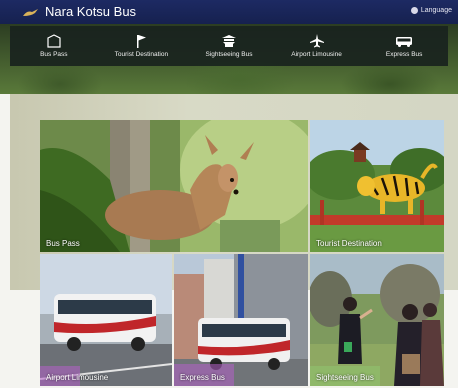  Describe the element at coordinates (54, 54) in the screenshot. I see `nav-label: Bus Pass` at that location.